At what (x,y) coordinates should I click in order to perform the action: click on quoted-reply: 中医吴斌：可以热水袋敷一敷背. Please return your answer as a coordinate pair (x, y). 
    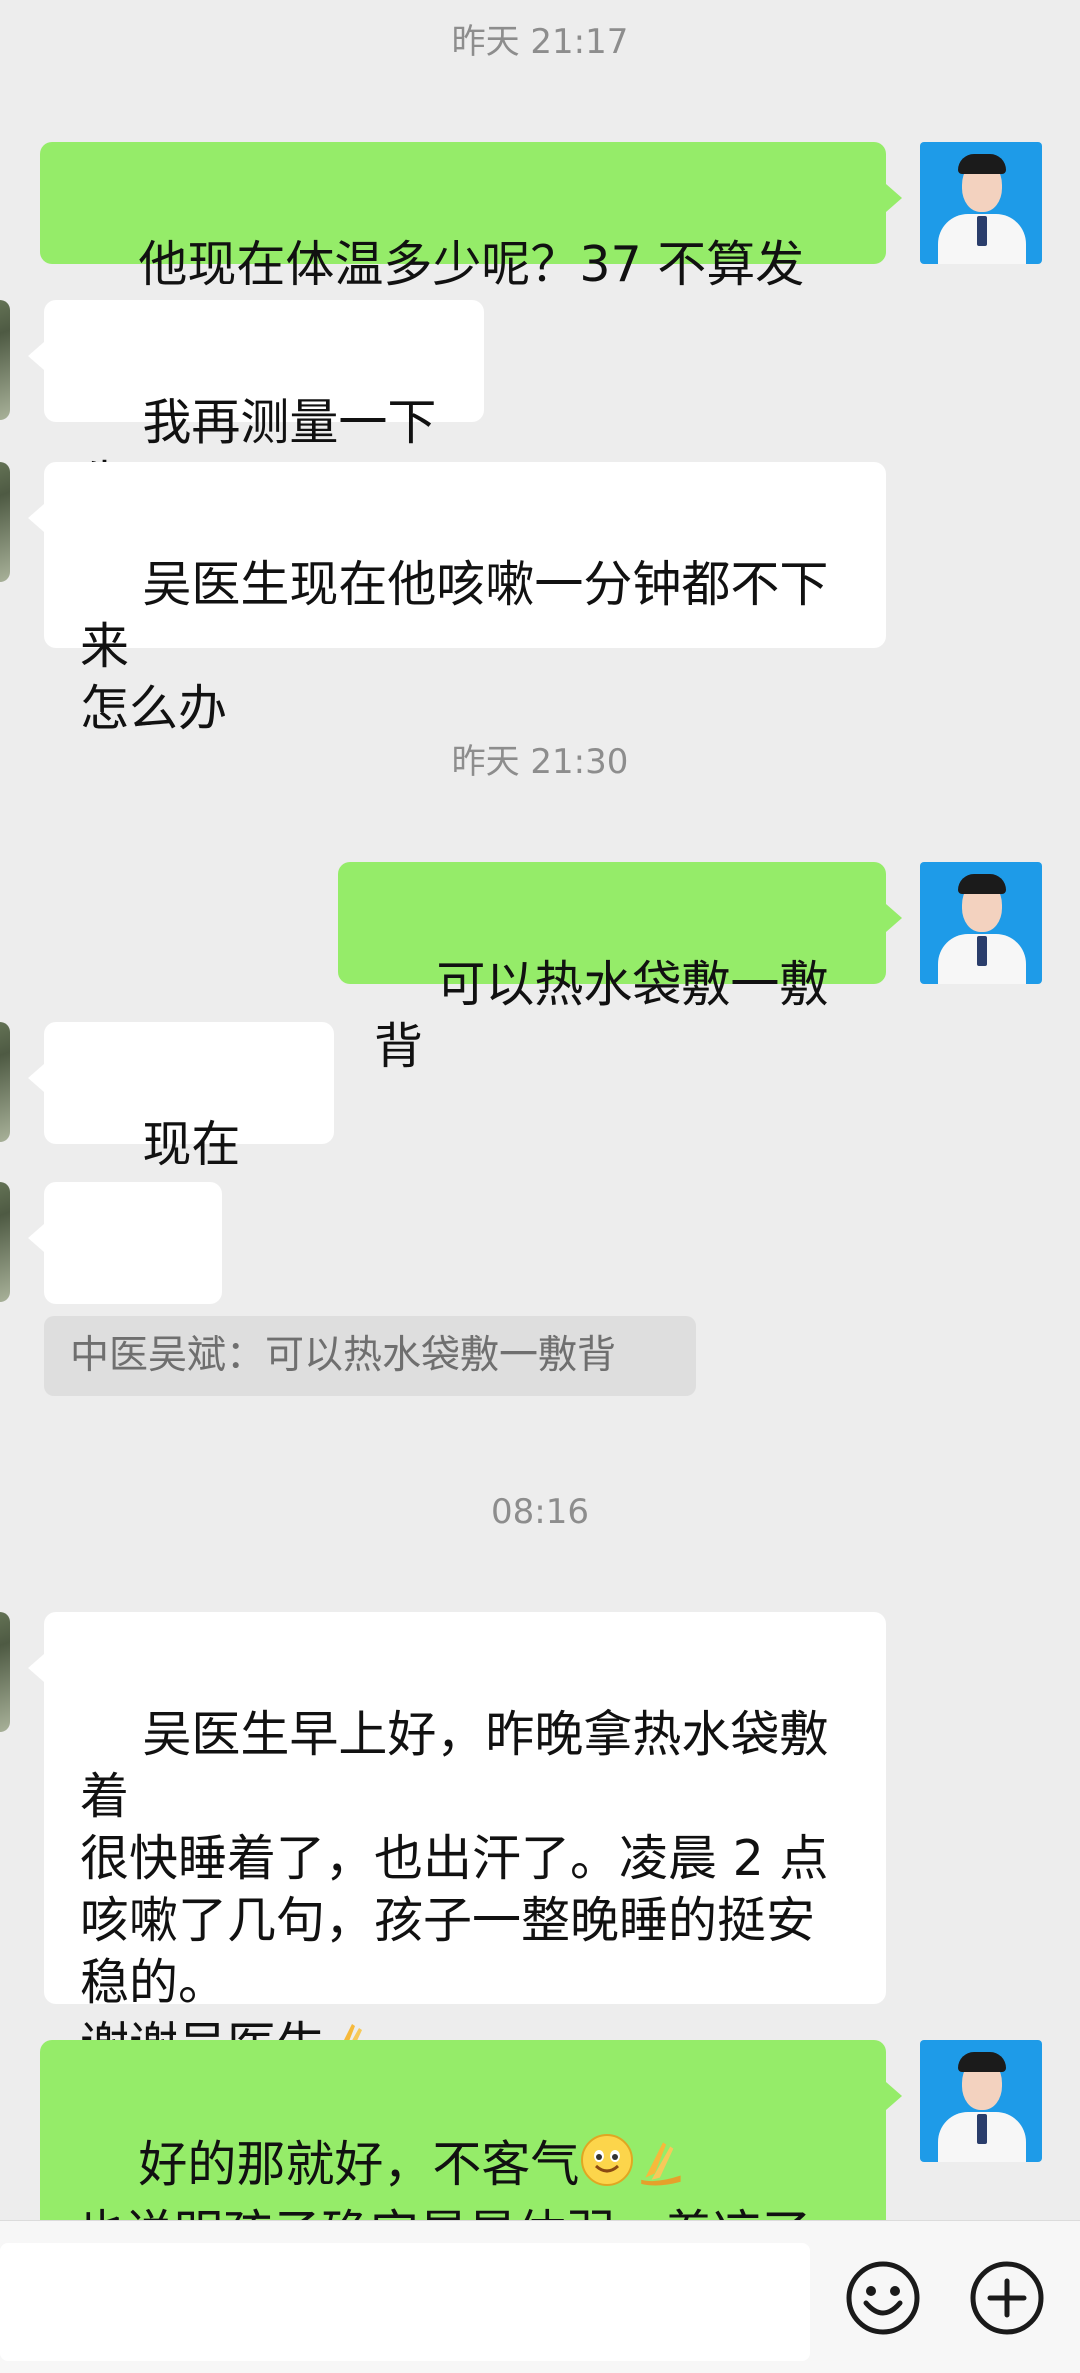
    Looking at the image, I should click on (370, 1356).